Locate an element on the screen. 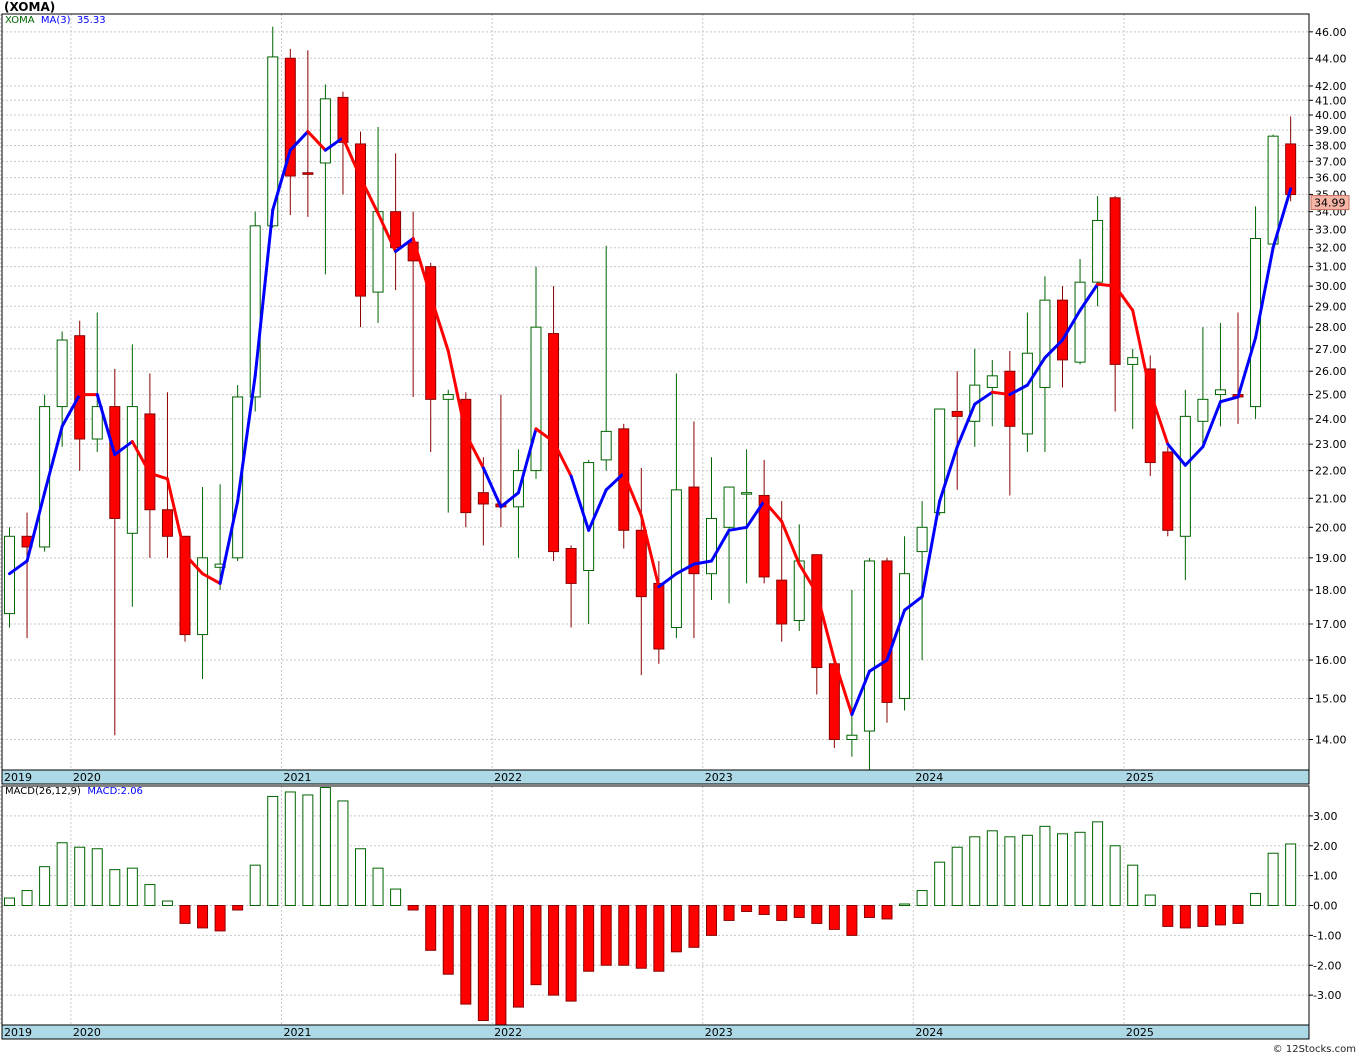 This screenshot has height=1056, width=1360. chart-title: (XOMA) is located at coordinates (30, 7).